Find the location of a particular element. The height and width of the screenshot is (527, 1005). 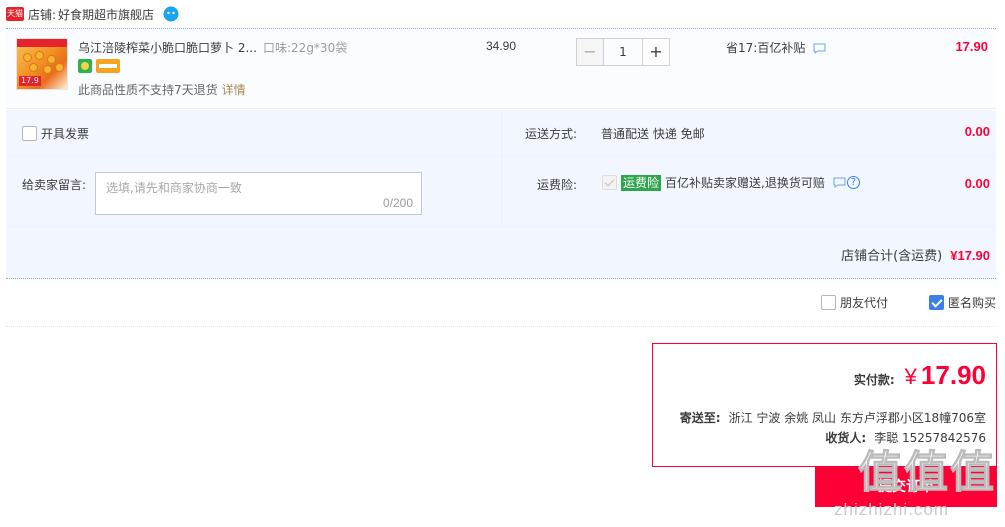

seller-message-textarea: 选填,请先和商家协商一致 0/200 is located at coordinates (258, 193).